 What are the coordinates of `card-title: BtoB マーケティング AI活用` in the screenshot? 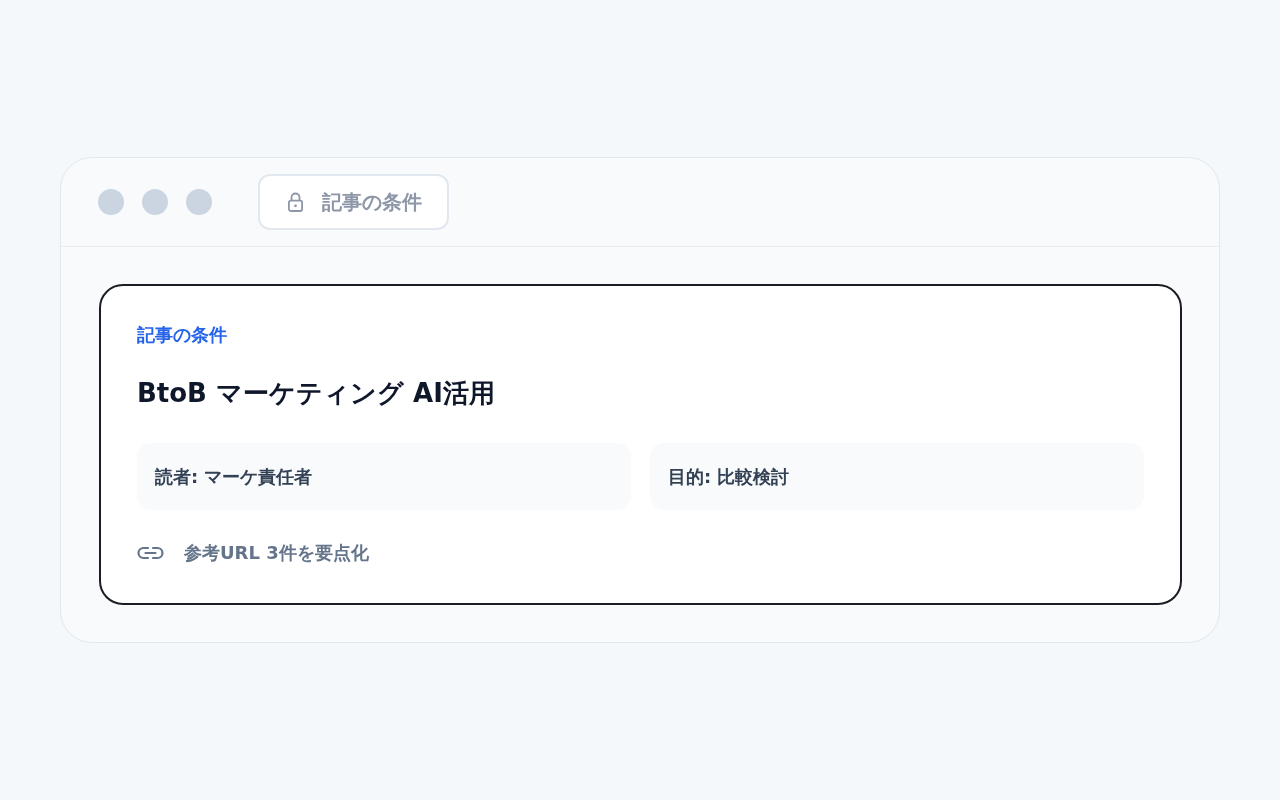 It's located at (316, 393).